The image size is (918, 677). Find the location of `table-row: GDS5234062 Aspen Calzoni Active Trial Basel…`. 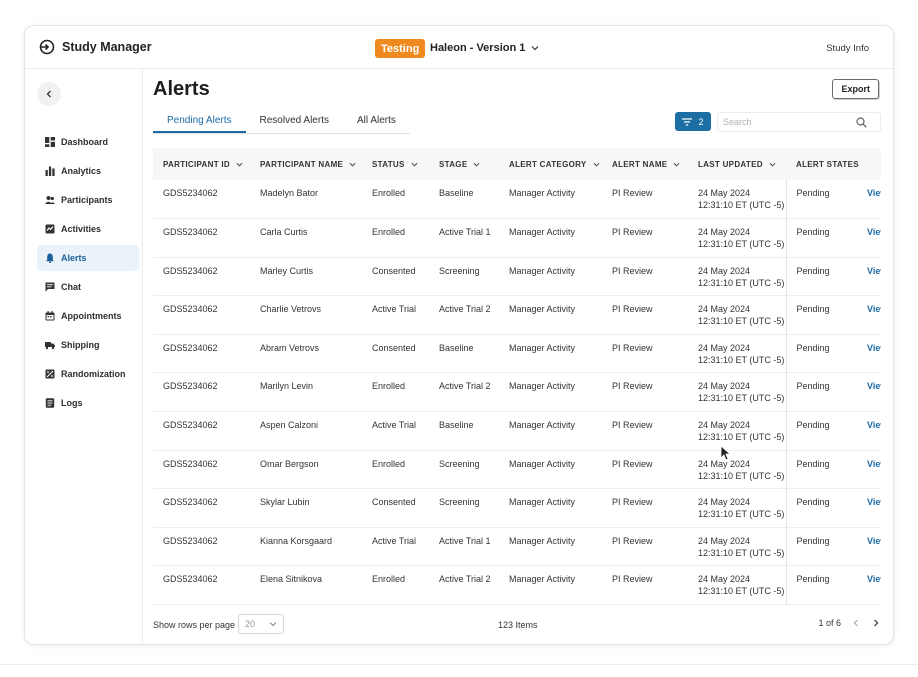

table-row: GDS5234062 Aspen Calzoni Active Trial Basel… is located at coordinates (517, 431).